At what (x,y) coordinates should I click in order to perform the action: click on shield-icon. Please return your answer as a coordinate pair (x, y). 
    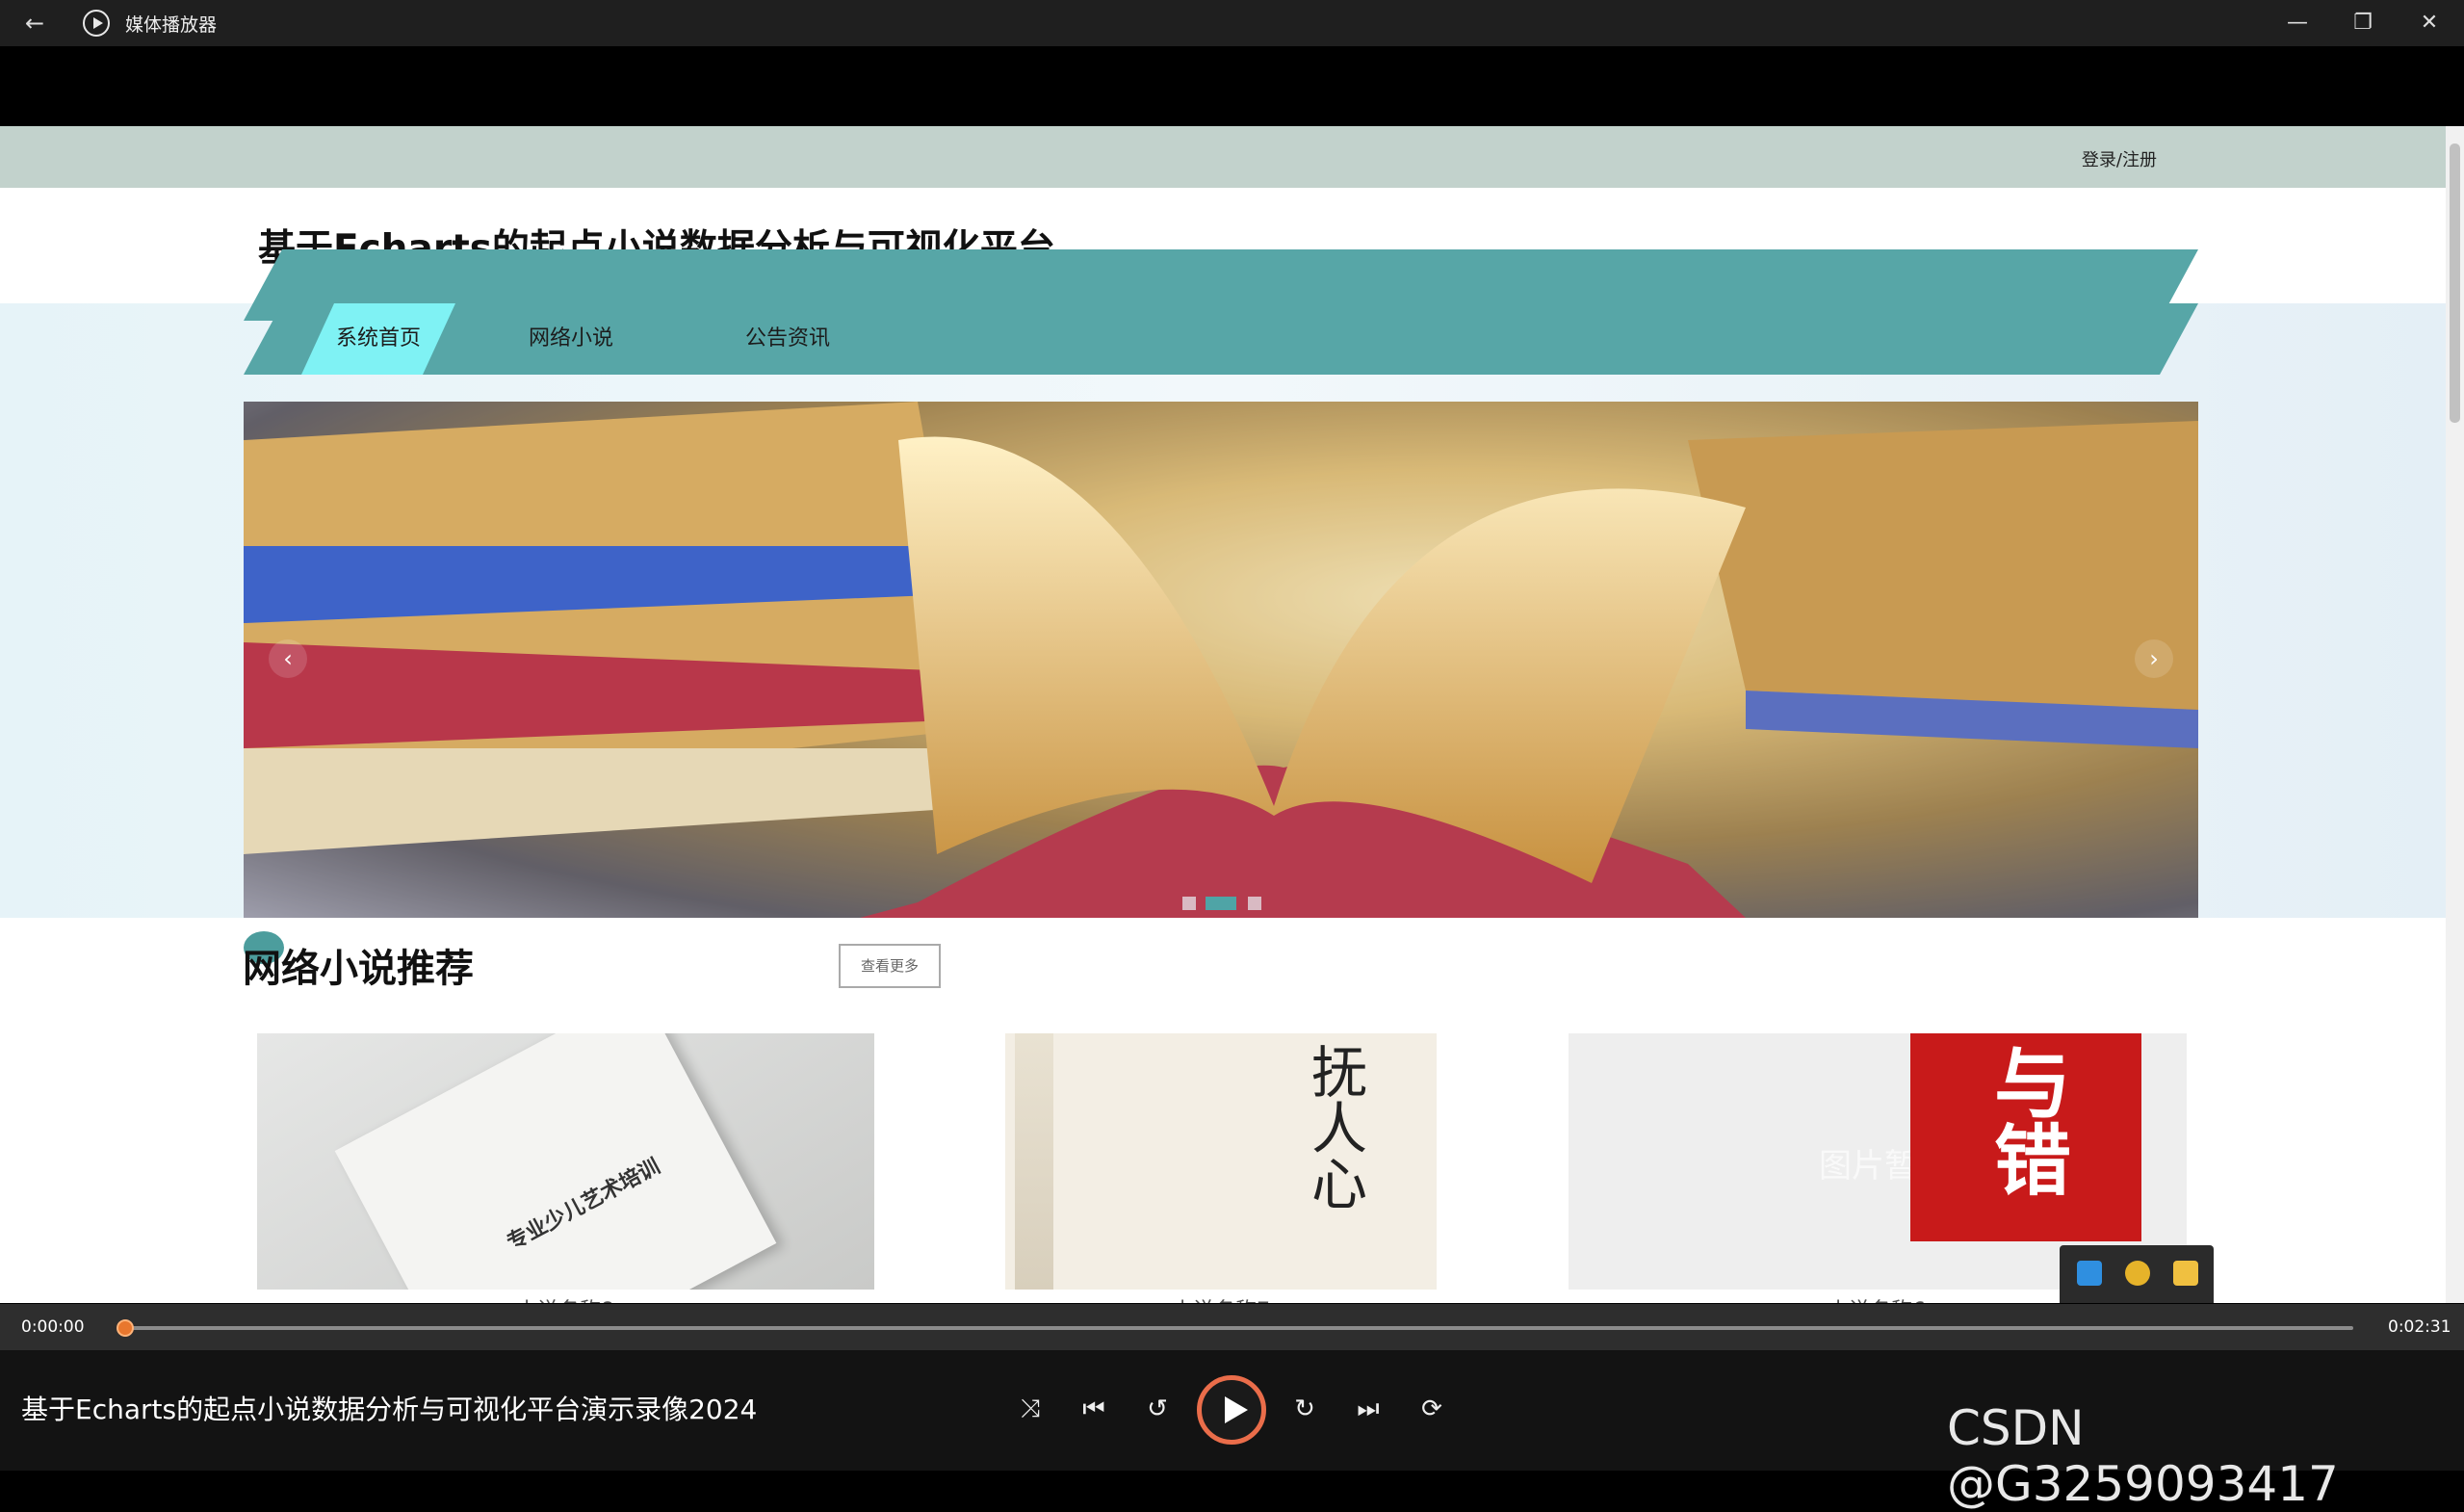
    Looking at the image, I should click on (2137, 1274).